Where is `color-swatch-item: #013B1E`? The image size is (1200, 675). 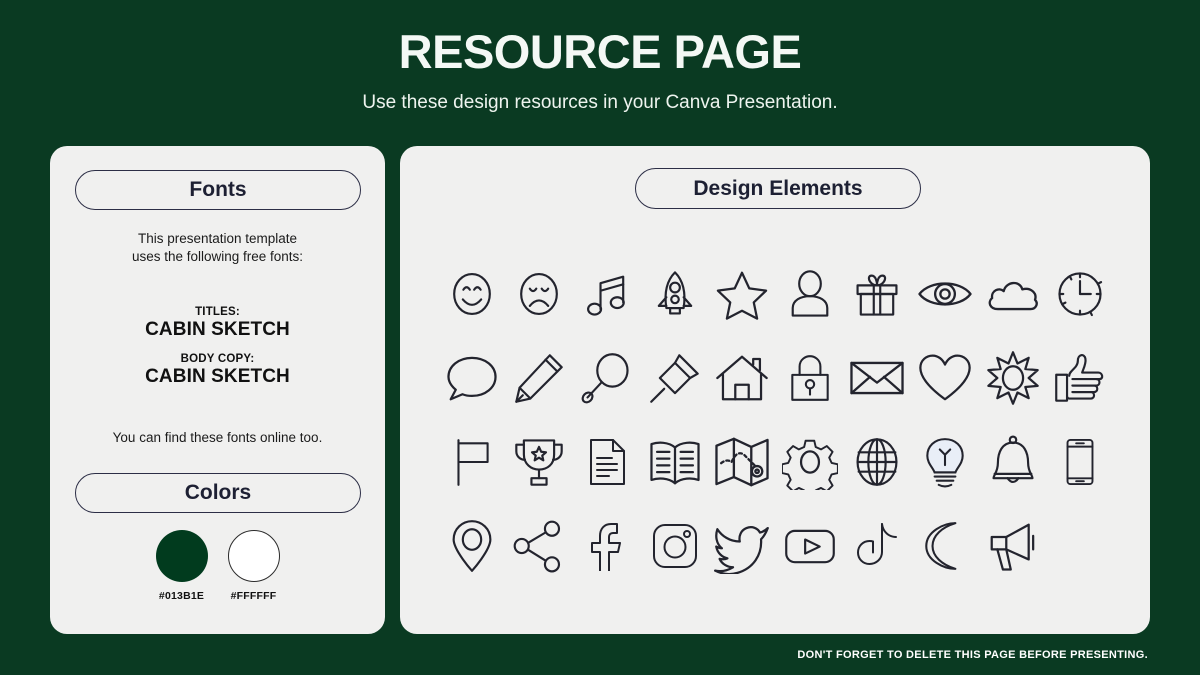 color-swatch-item: #013B1E is located at coordinates (182, 566).